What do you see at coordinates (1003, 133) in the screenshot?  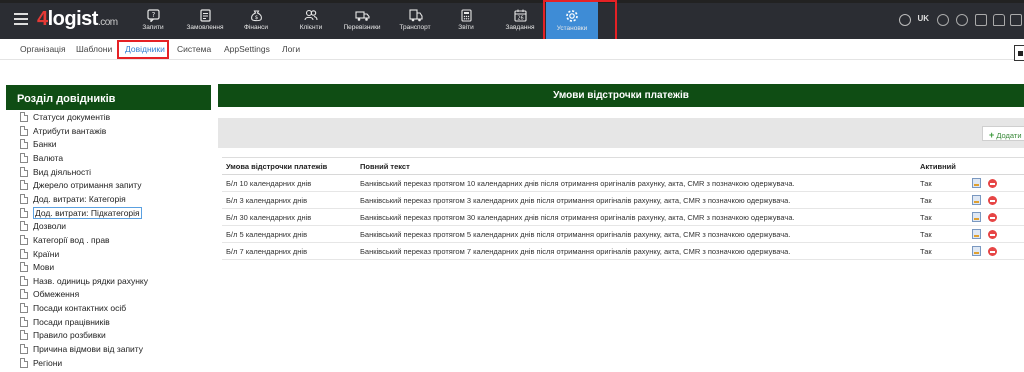 I see `add-button: + Додати` at bounding box center [1003, 133].